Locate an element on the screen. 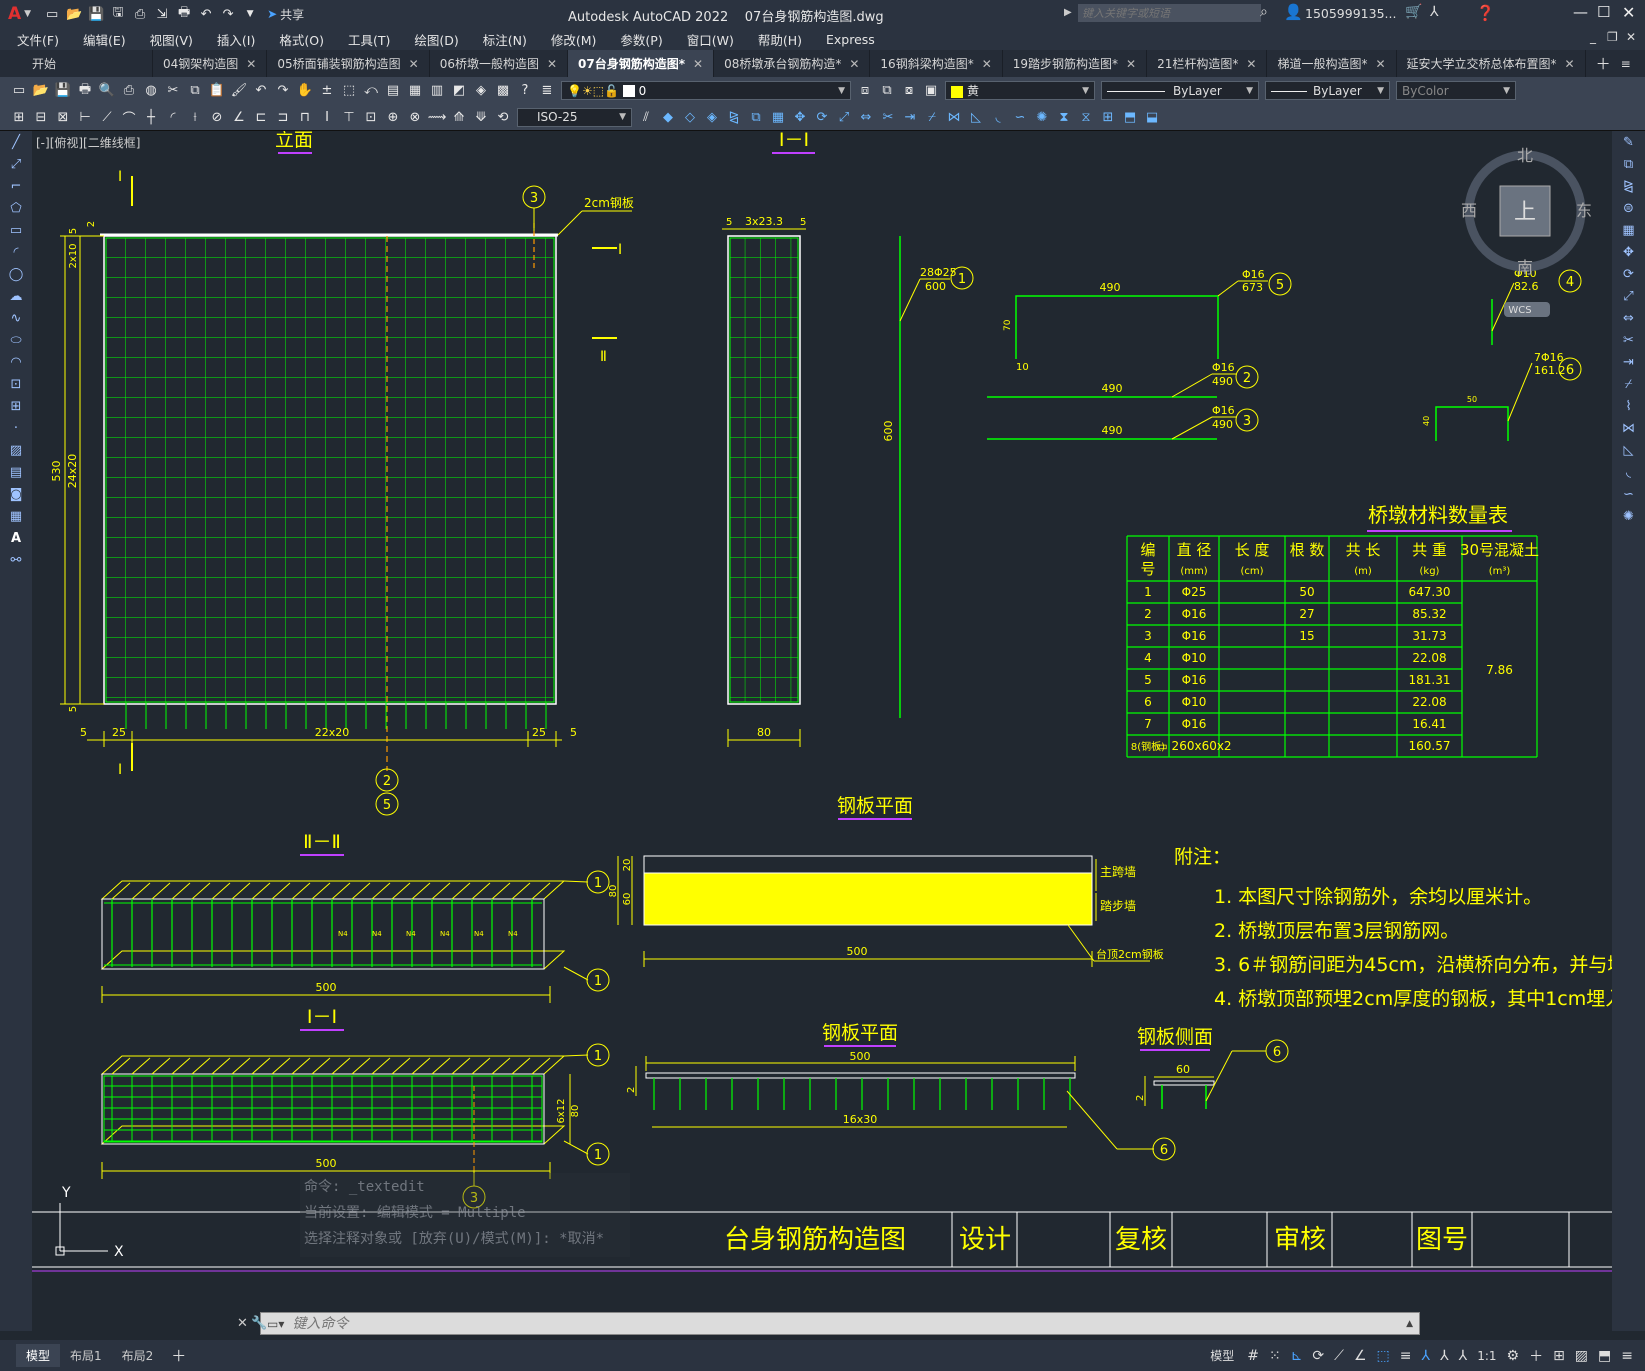 This screenshot has width=1645, height=1371. model-space-button: 模型 is located at coordinates (1222, 1355).